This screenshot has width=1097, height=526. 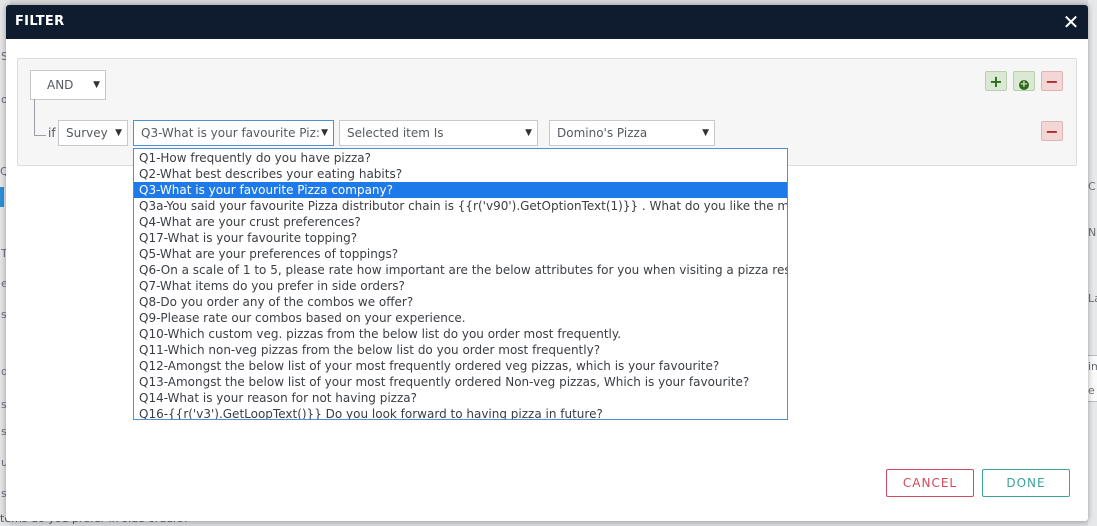 What do you see at coordinates (460, 190) in the screenshot?
I see `dropdown-option-selected: Q3-What is your favourite Pizza company?` at bounding box center [460, 190].